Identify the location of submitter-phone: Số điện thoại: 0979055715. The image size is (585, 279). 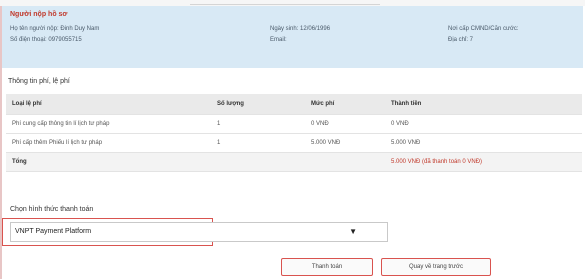
(46, 40).